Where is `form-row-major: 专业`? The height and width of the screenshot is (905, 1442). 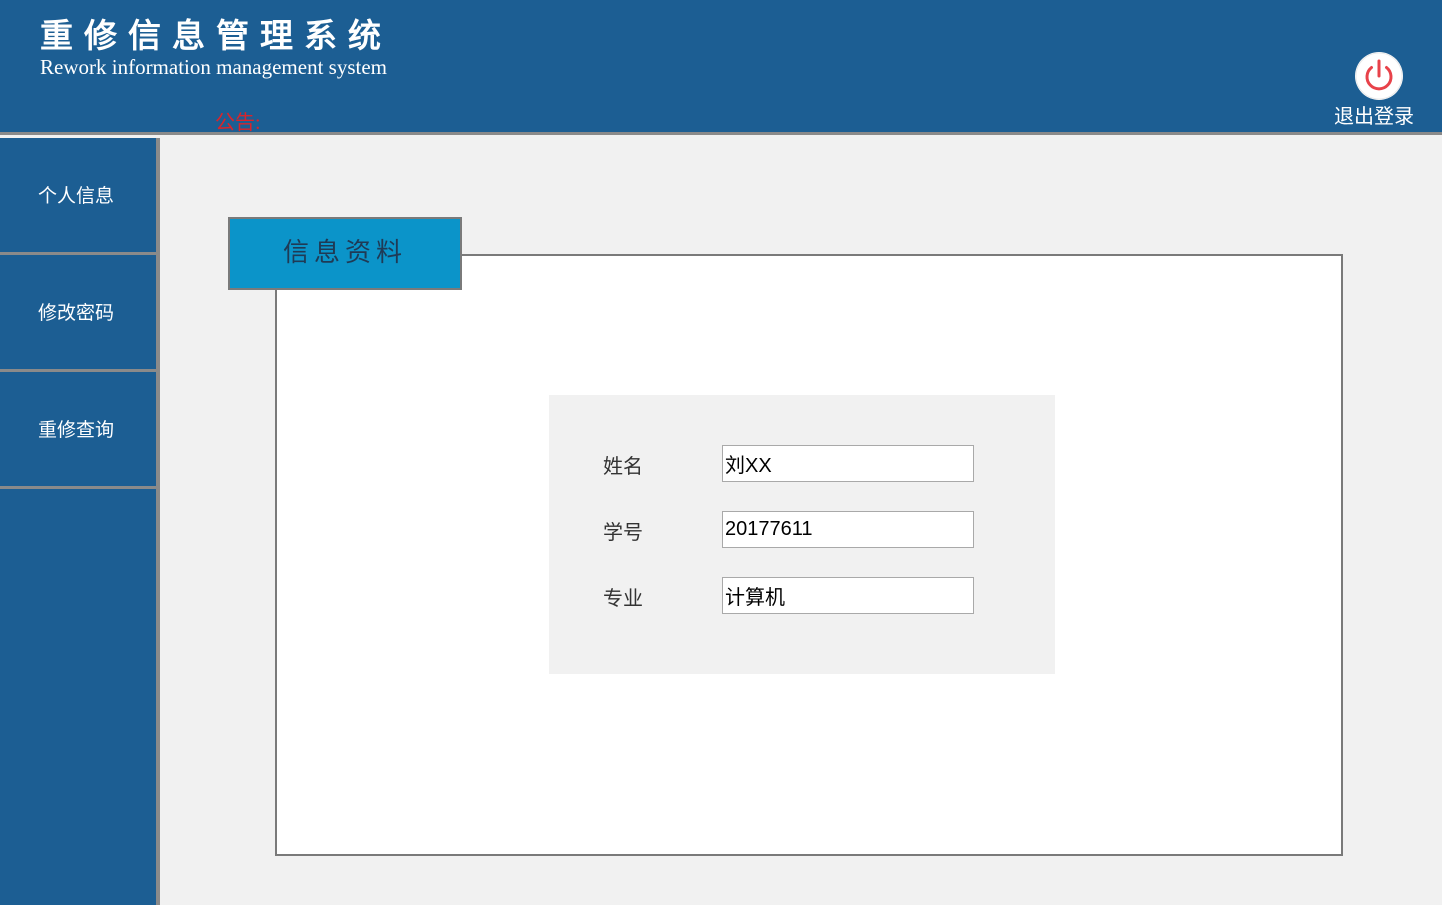
form-row-major: 专业 is located at coordinates (802, 596).